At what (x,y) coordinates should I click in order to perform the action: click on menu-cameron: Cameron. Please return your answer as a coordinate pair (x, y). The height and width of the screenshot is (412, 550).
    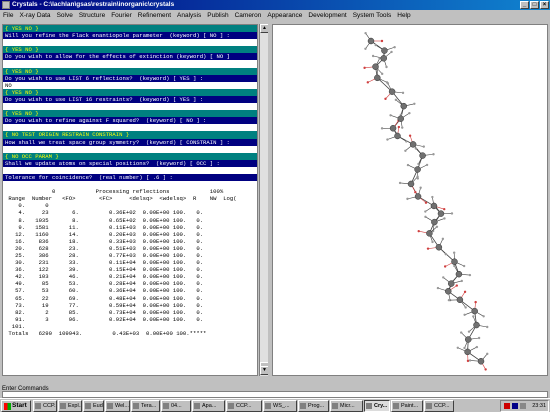
    Looking at the image, I should click on (248, 15).